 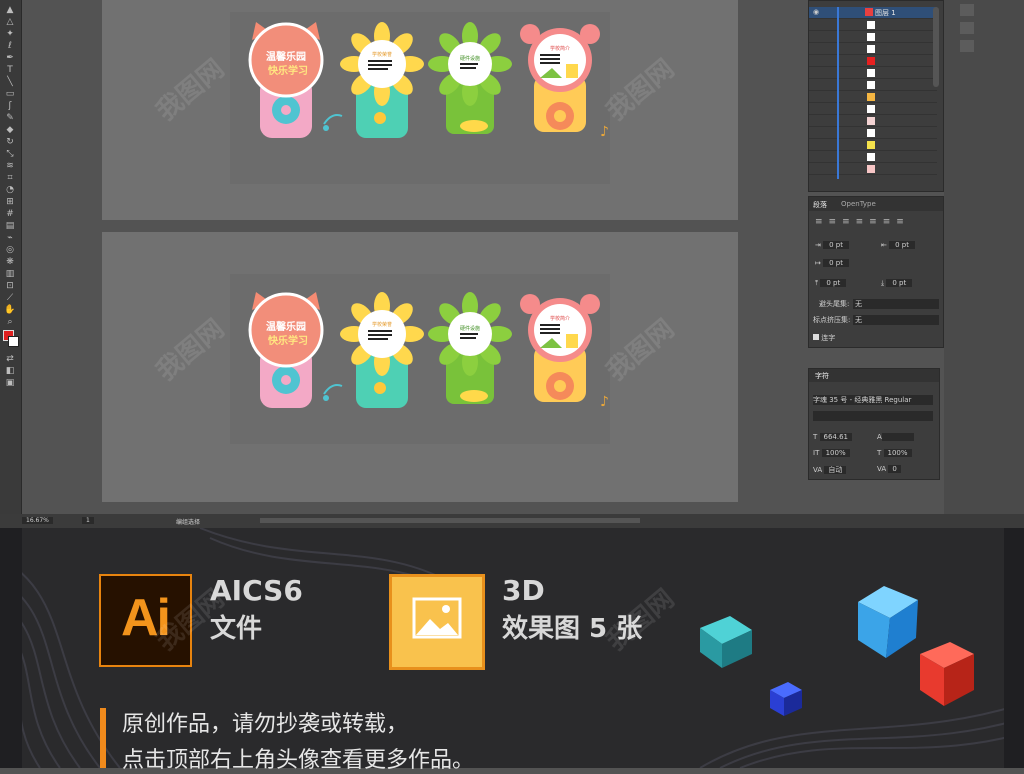 I want to click on eraser-tool-icon: ◆, so click(x=10, y=130).